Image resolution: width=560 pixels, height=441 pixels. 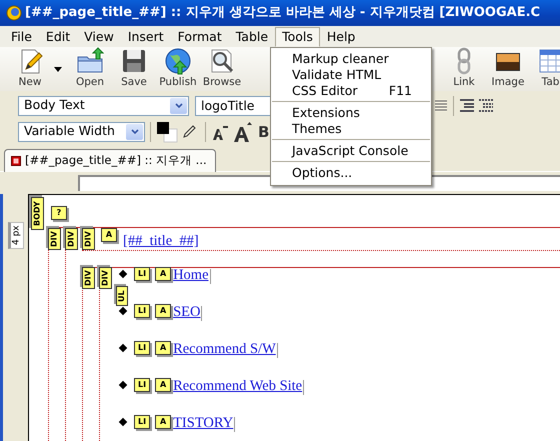 What do you see at coordinates (282, 13) in the screenshot?
I see `window-title: [##_page_title_##] :: 지우개 생각으로 바라본 세상 - 지우개닷컴 [ZIWOOGAE.C` at bounding box center [282, 13].